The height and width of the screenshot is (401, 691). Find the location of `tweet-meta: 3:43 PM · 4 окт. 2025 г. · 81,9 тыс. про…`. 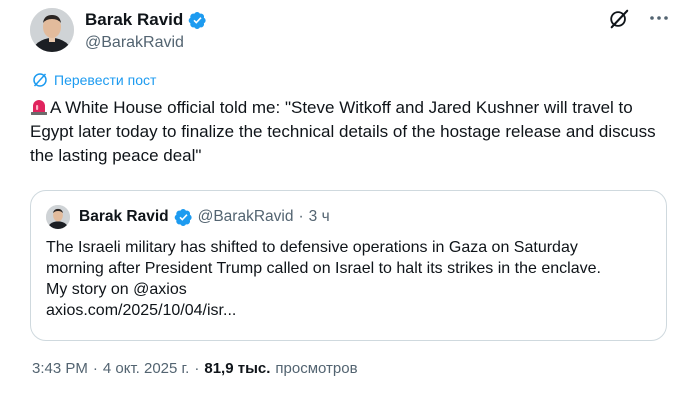

tweet-meta: 3:43 PM · 4 окт. 2025 г. · 81,9 тыс. про… is located at coordinates (195, 368).